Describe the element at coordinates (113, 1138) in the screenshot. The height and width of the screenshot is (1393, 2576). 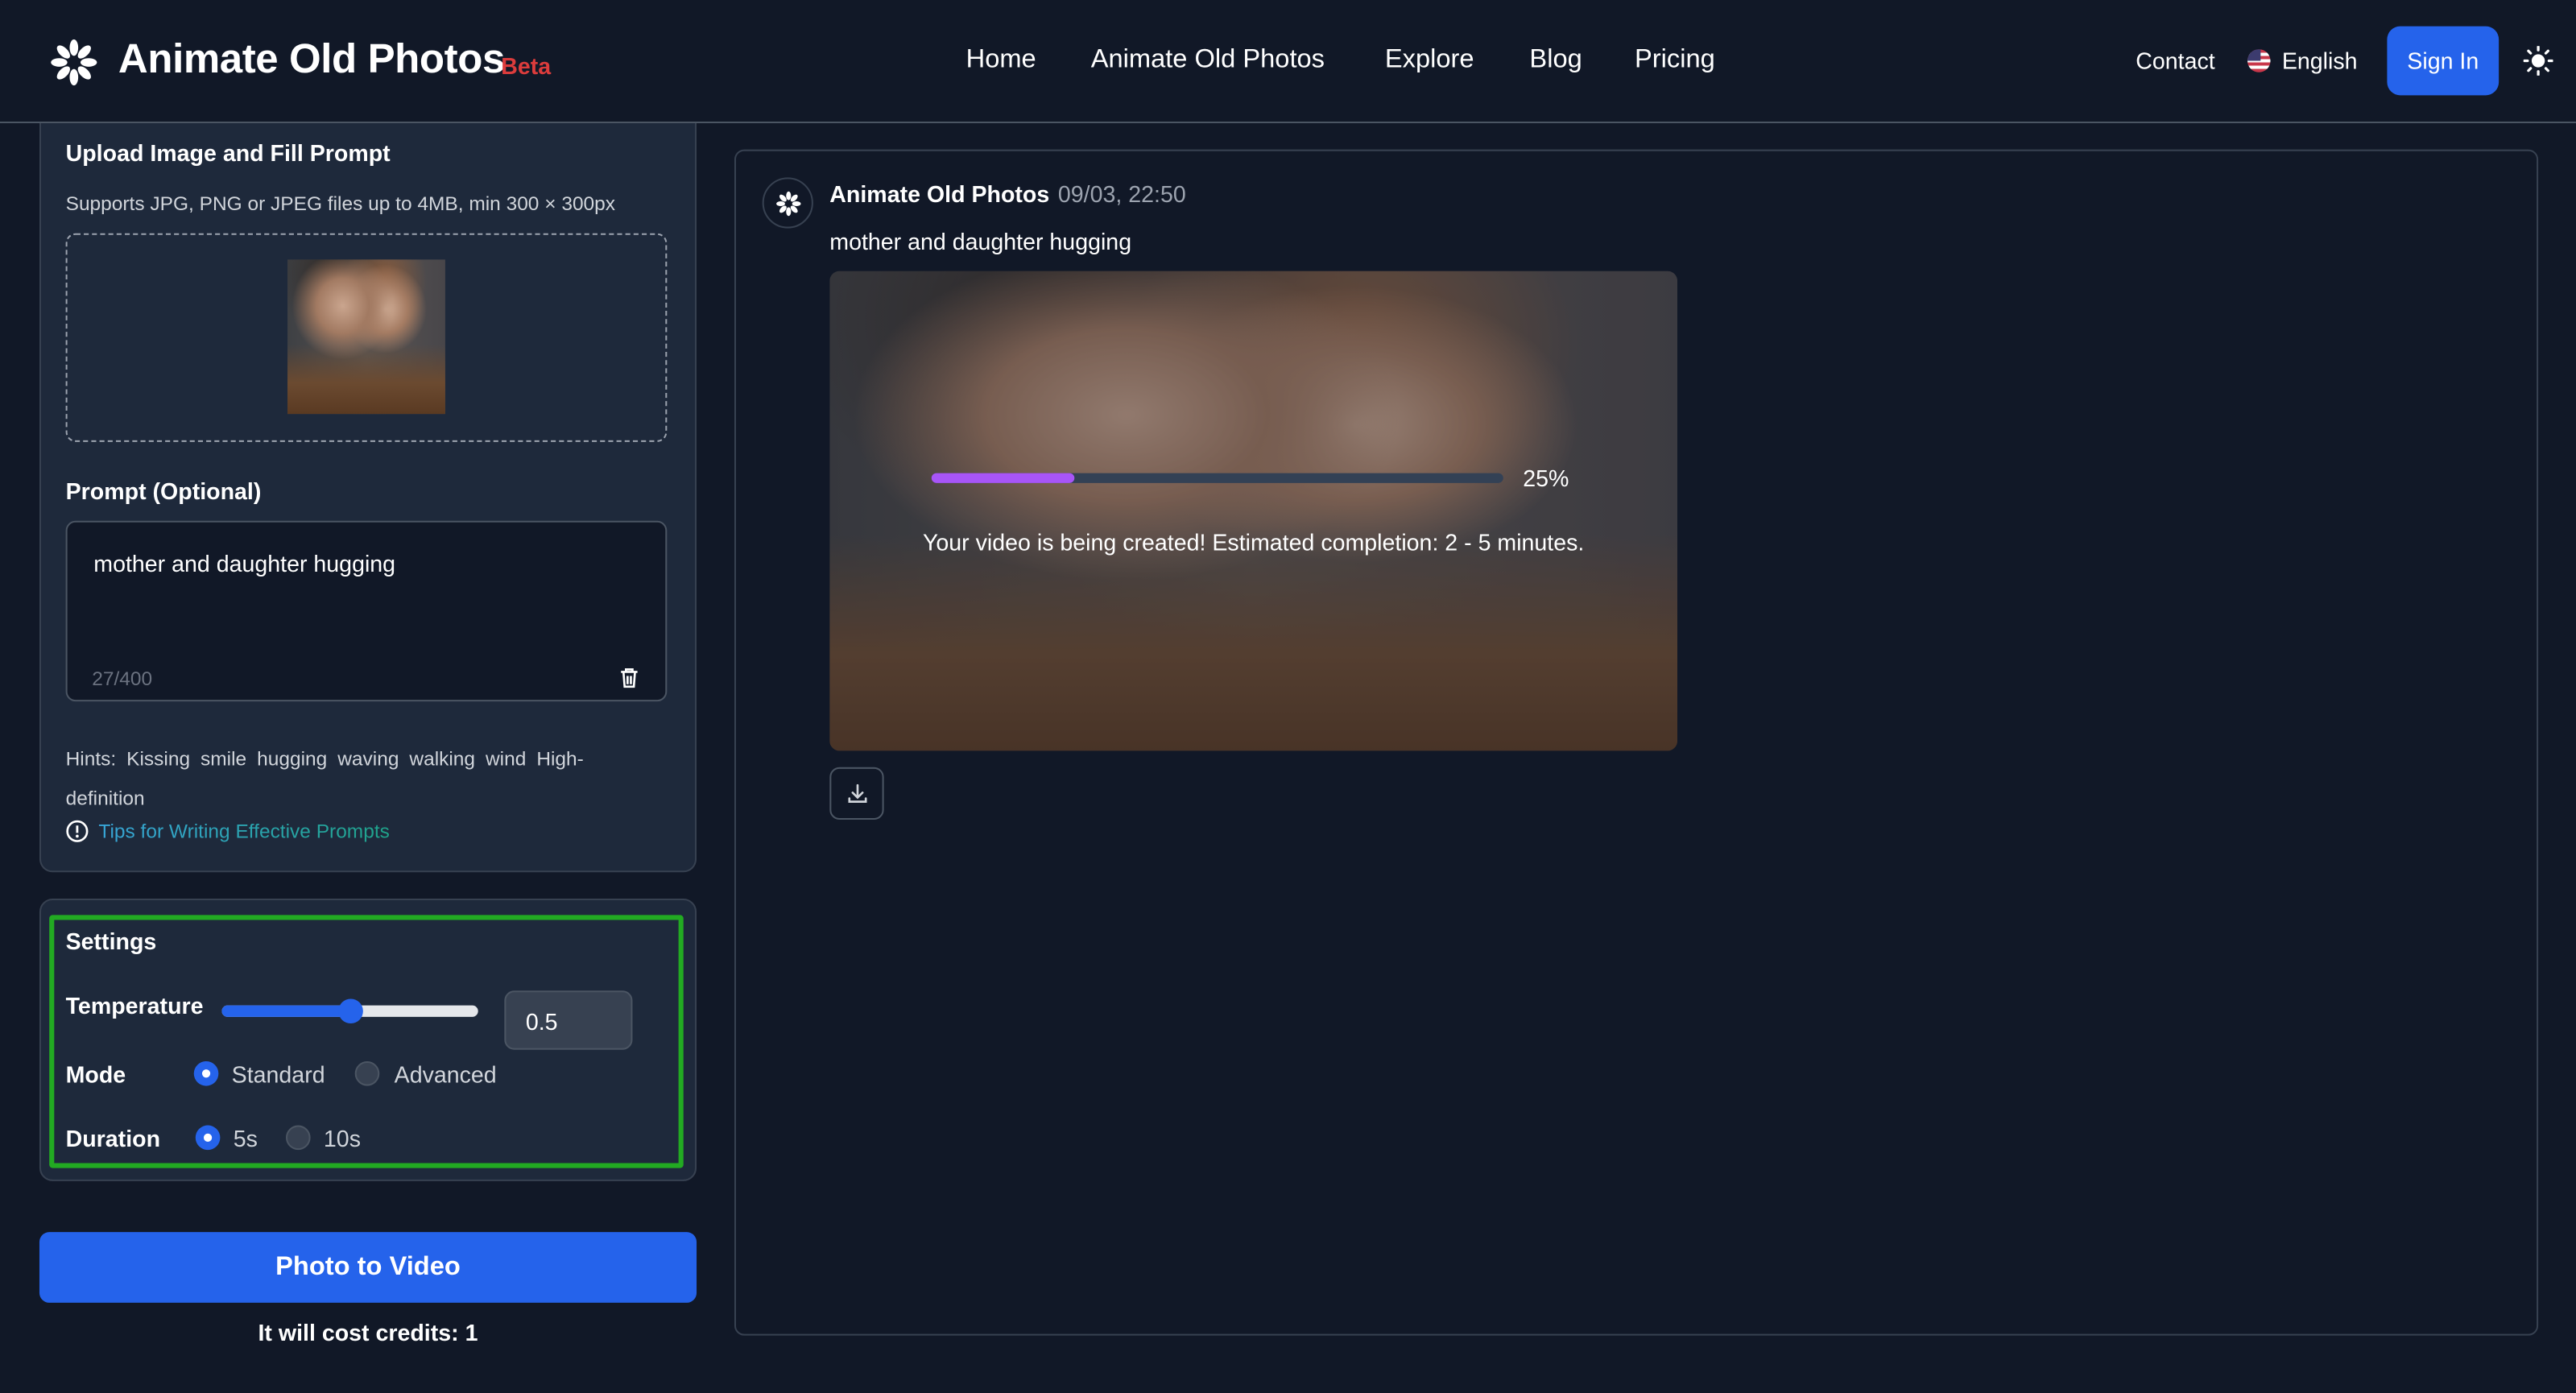
I see `duration-label: Duration` at that location.